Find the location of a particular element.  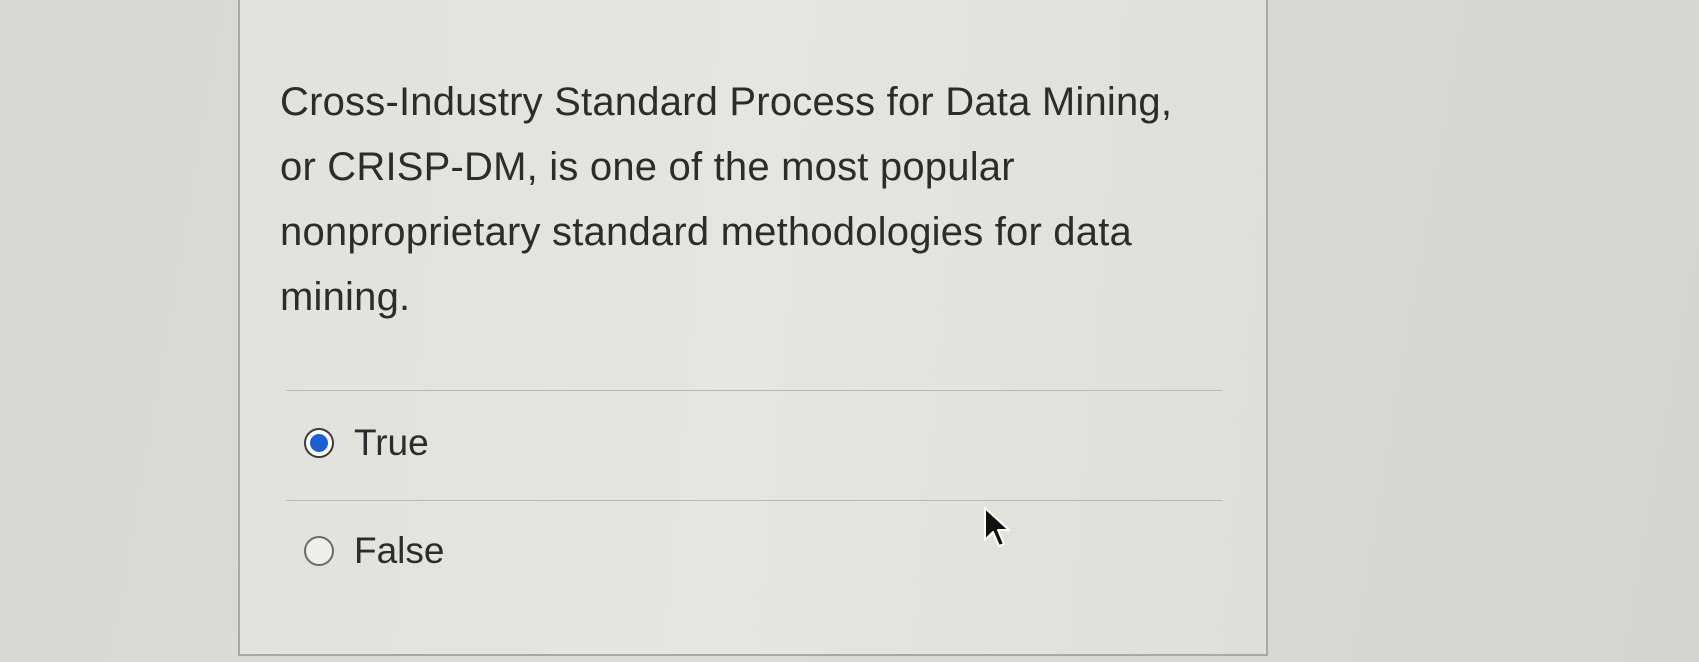

radio-button-true is located at coordinates (319, 443).